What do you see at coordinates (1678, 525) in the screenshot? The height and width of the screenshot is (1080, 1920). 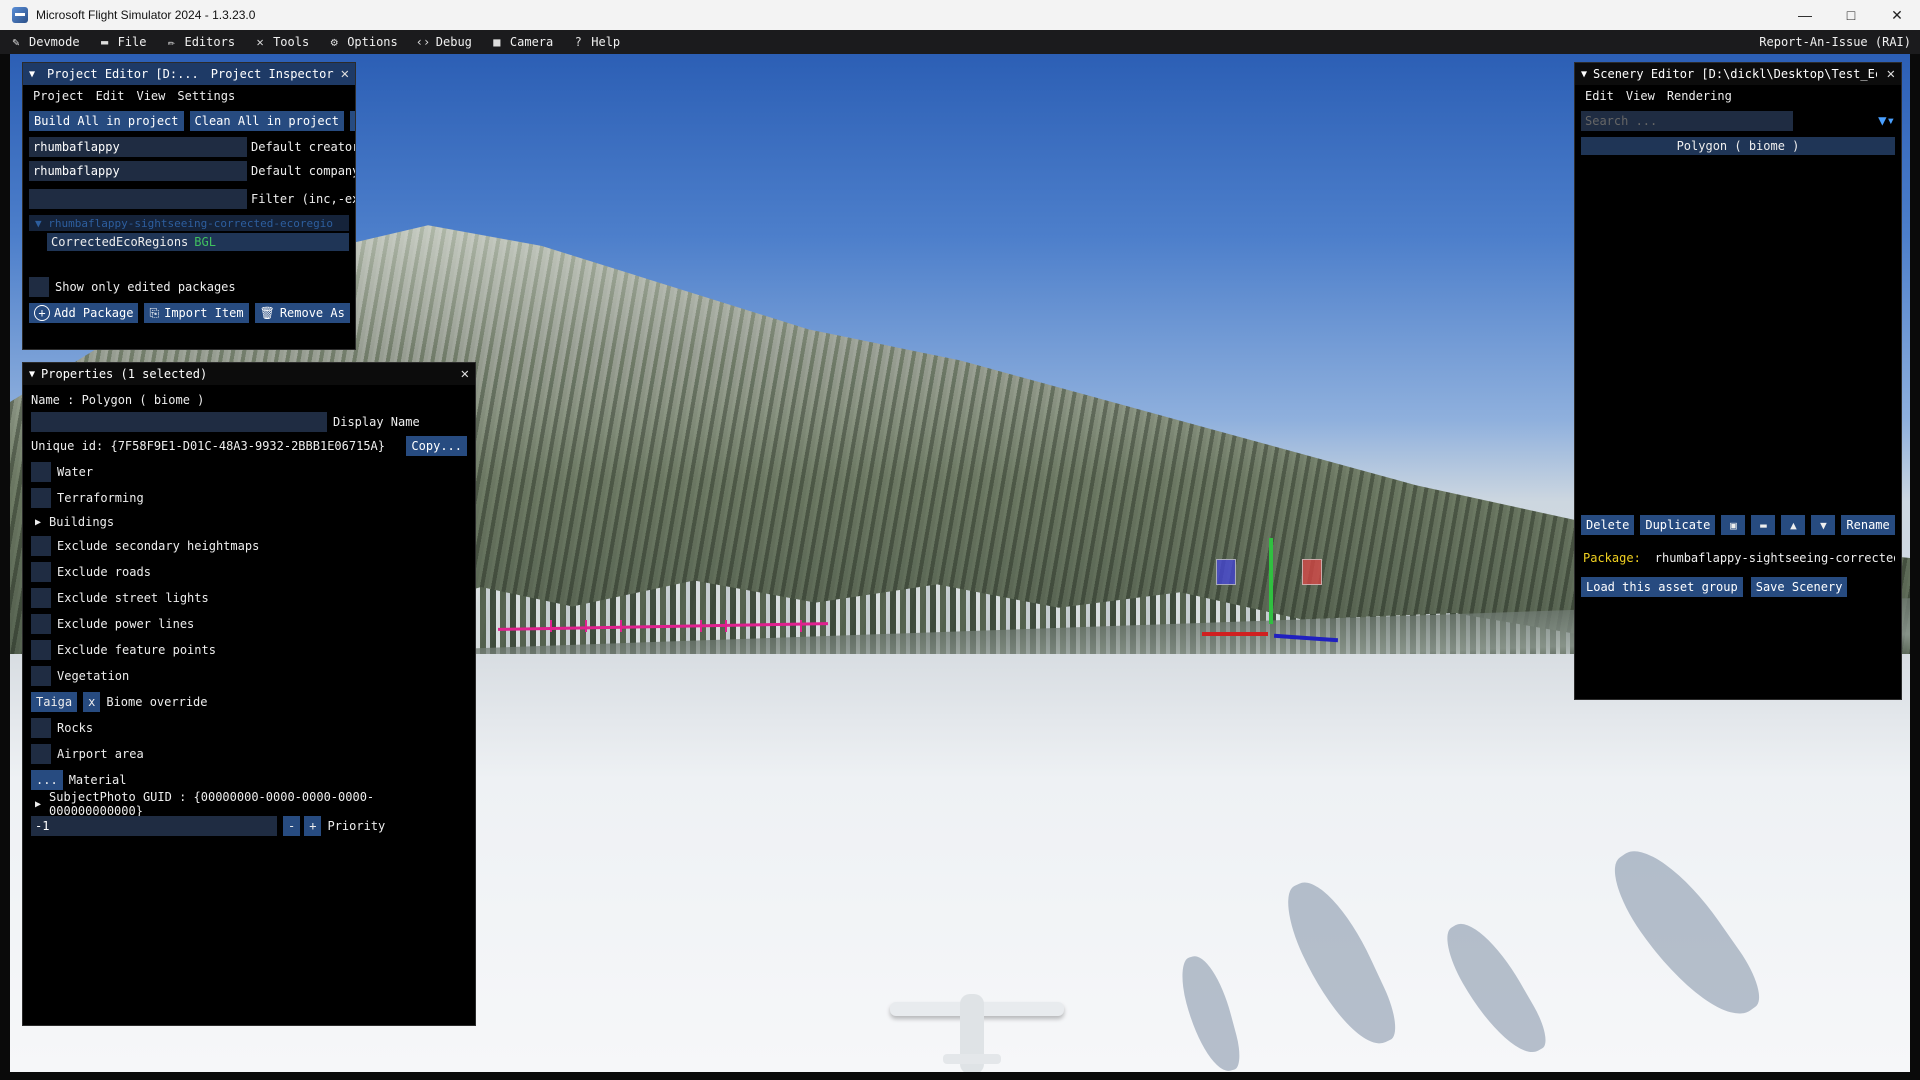 I see `duplicate-button: Duplicate` at bounding box center [1678, 525].